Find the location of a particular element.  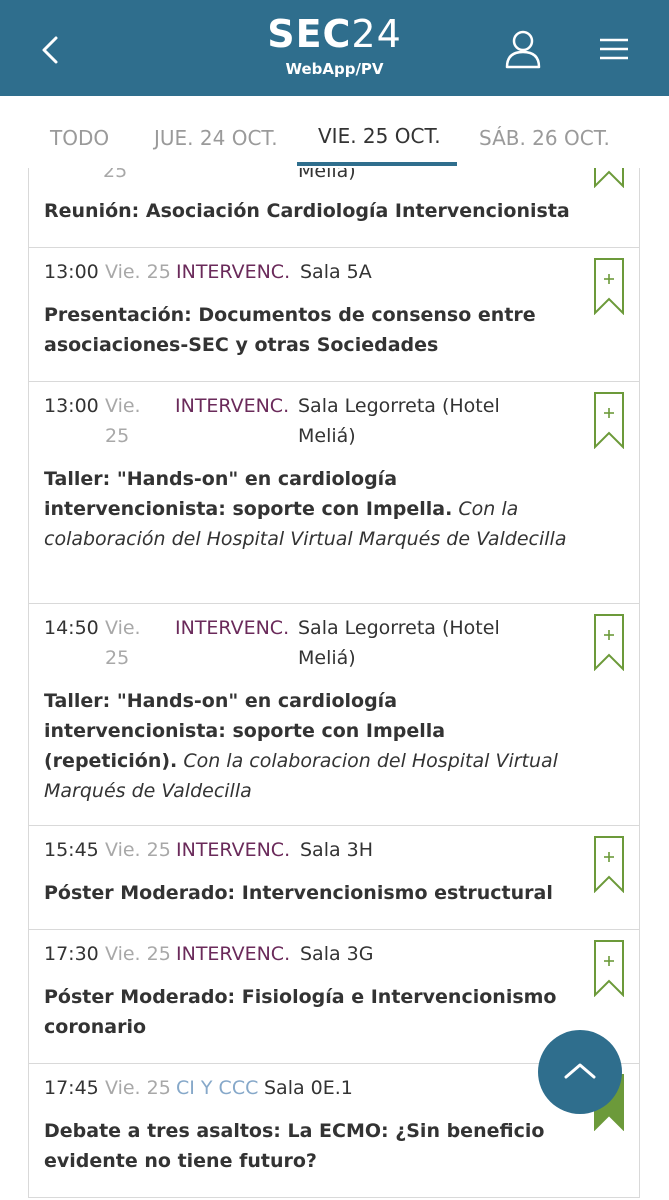

user-button is located at coordinates (523, 49).